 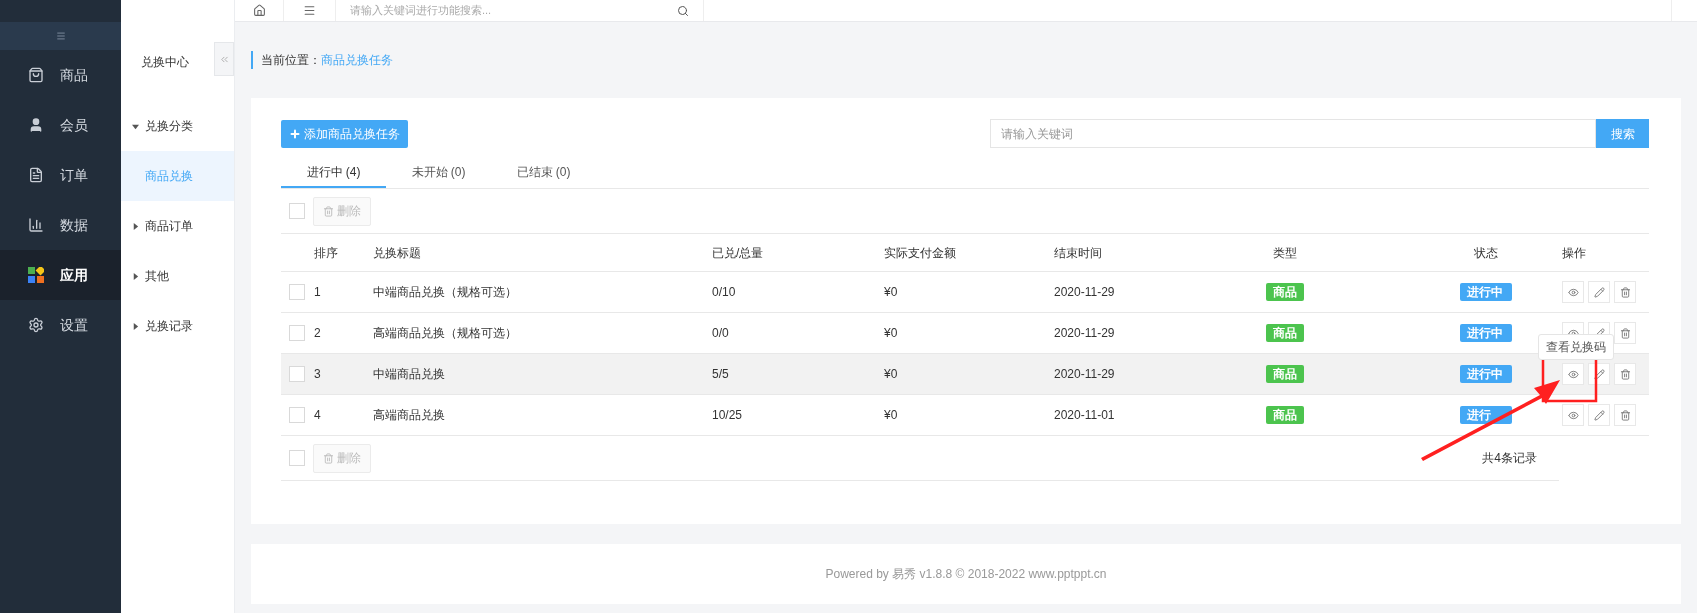 I want to click on tab: 已结束 (0), so click(x=543, y=172).